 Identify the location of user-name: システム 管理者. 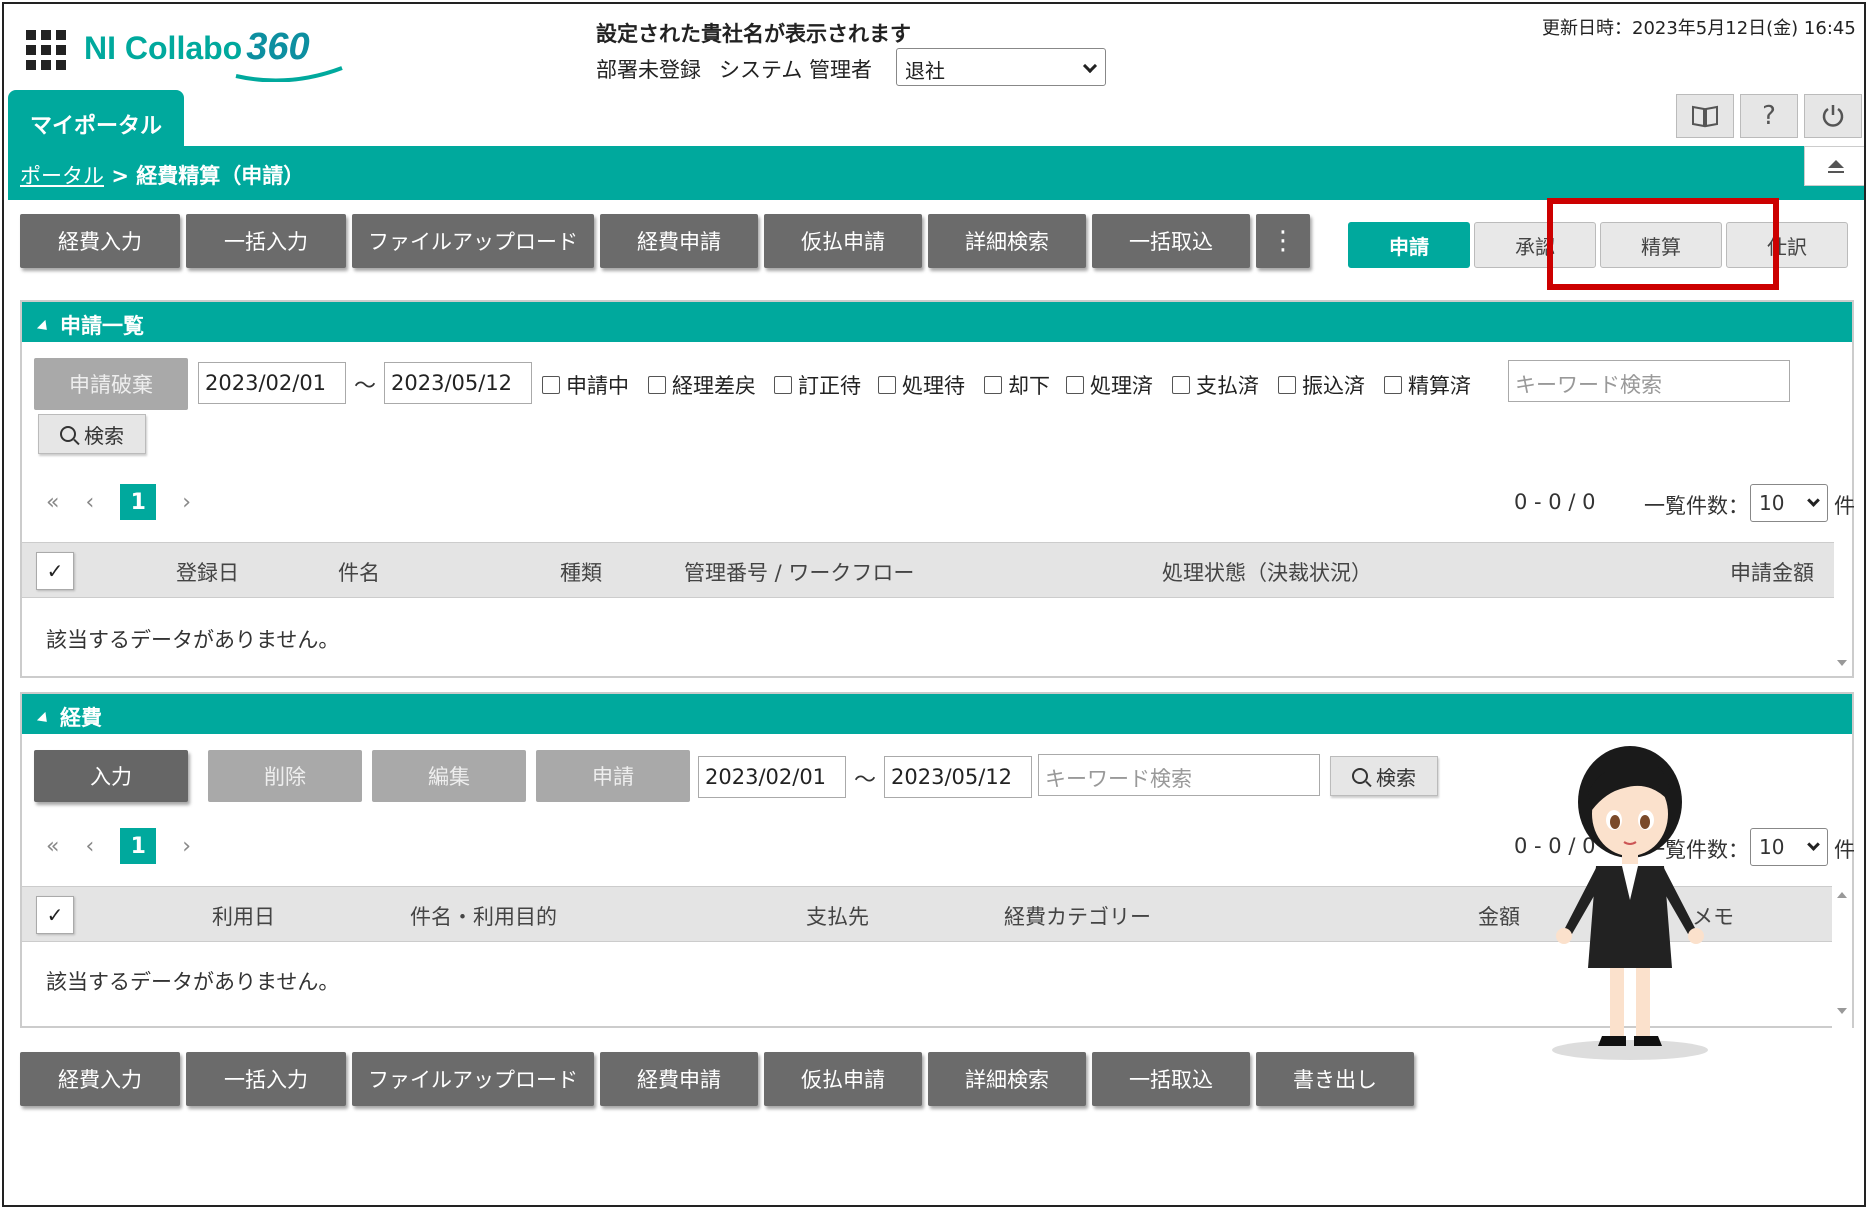
(796, 70).